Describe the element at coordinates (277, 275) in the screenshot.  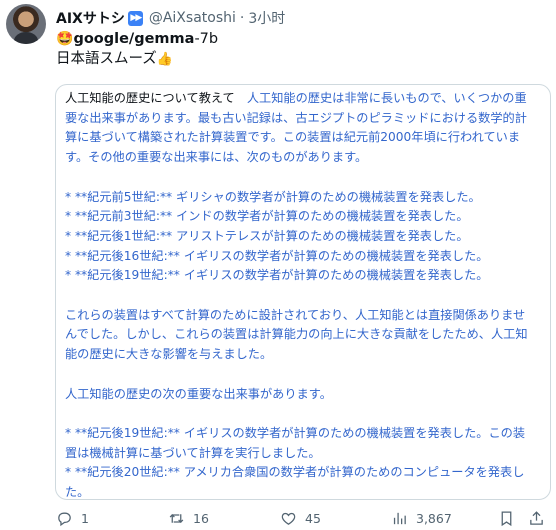
I see `list-item: * **紀元後19世紀:** イギリスの数学者が計算のための機械装置を発表した。` at that location.